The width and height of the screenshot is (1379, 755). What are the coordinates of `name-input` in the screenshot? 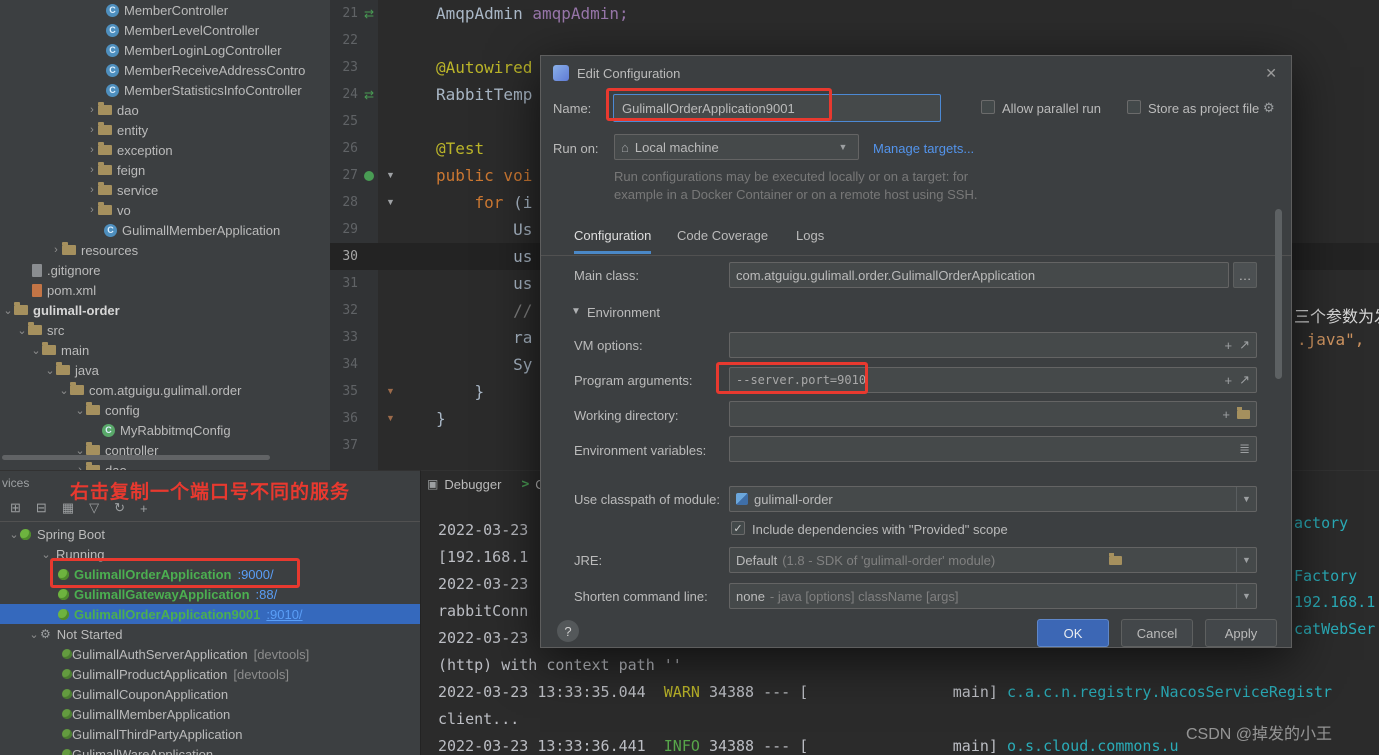 It's located at (777, 108).